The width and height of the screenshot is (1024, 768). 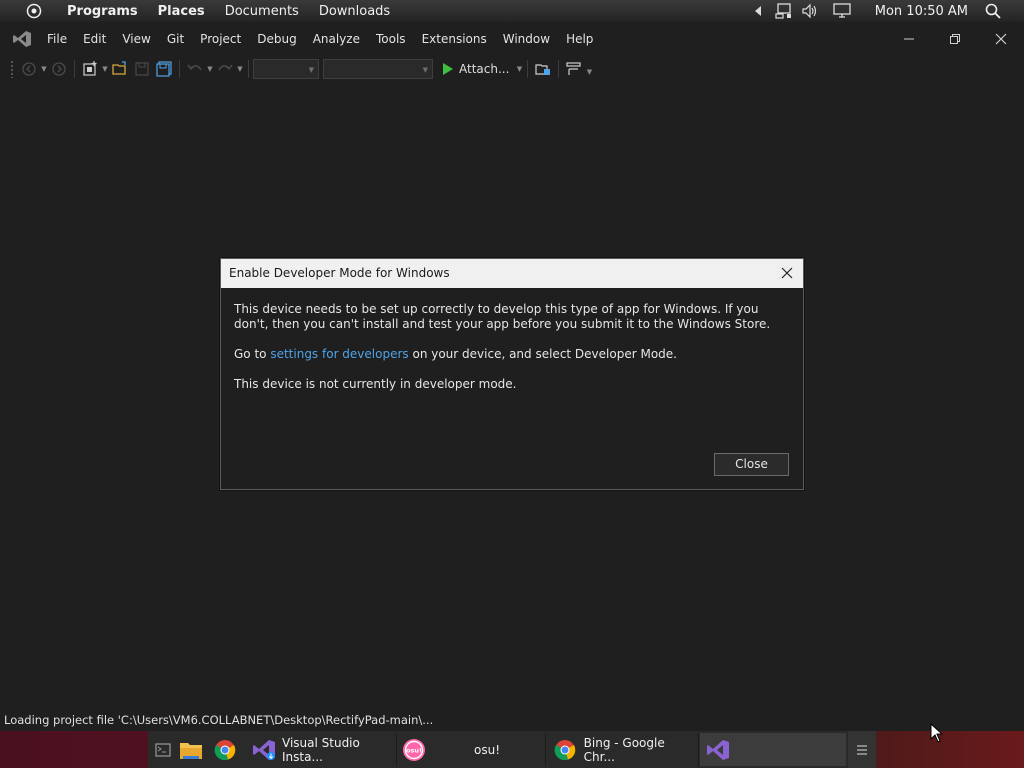 I want to click on save-all-button, so click(x=164, y=69).